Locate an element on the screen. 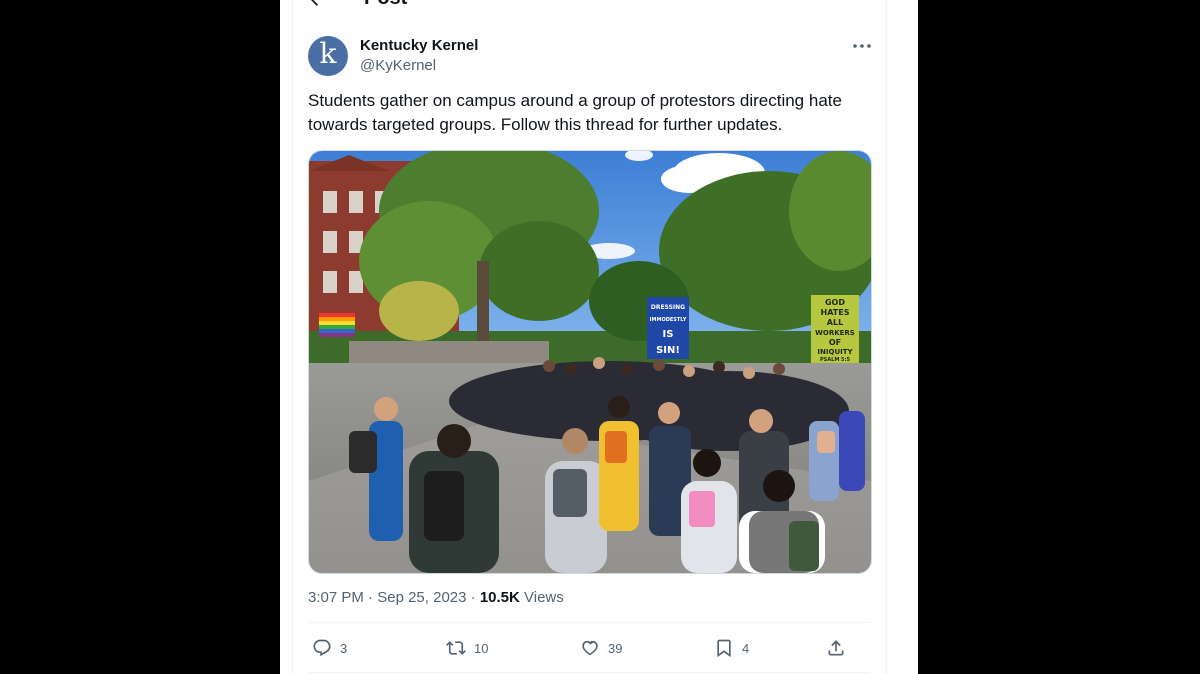 The height and width of the screenshot is (674, 1200). green-sign-line-7: PSALM 5:5 is located at coordinates (835, 360).